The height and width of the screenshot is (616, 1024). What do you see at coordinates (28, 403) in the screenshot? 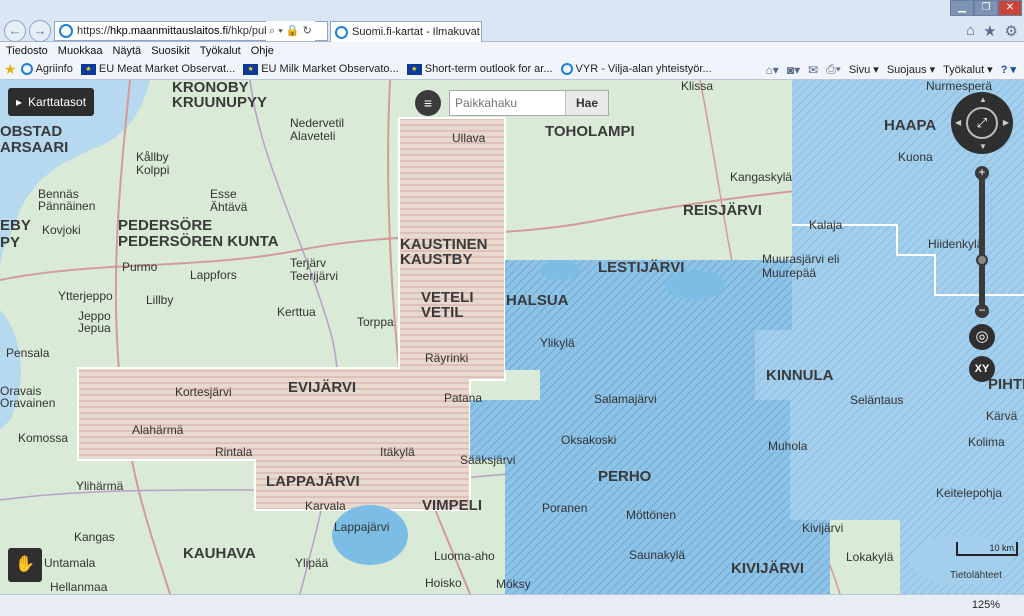
I see `place-label: Oravainen` at bounding box center [28, 403].